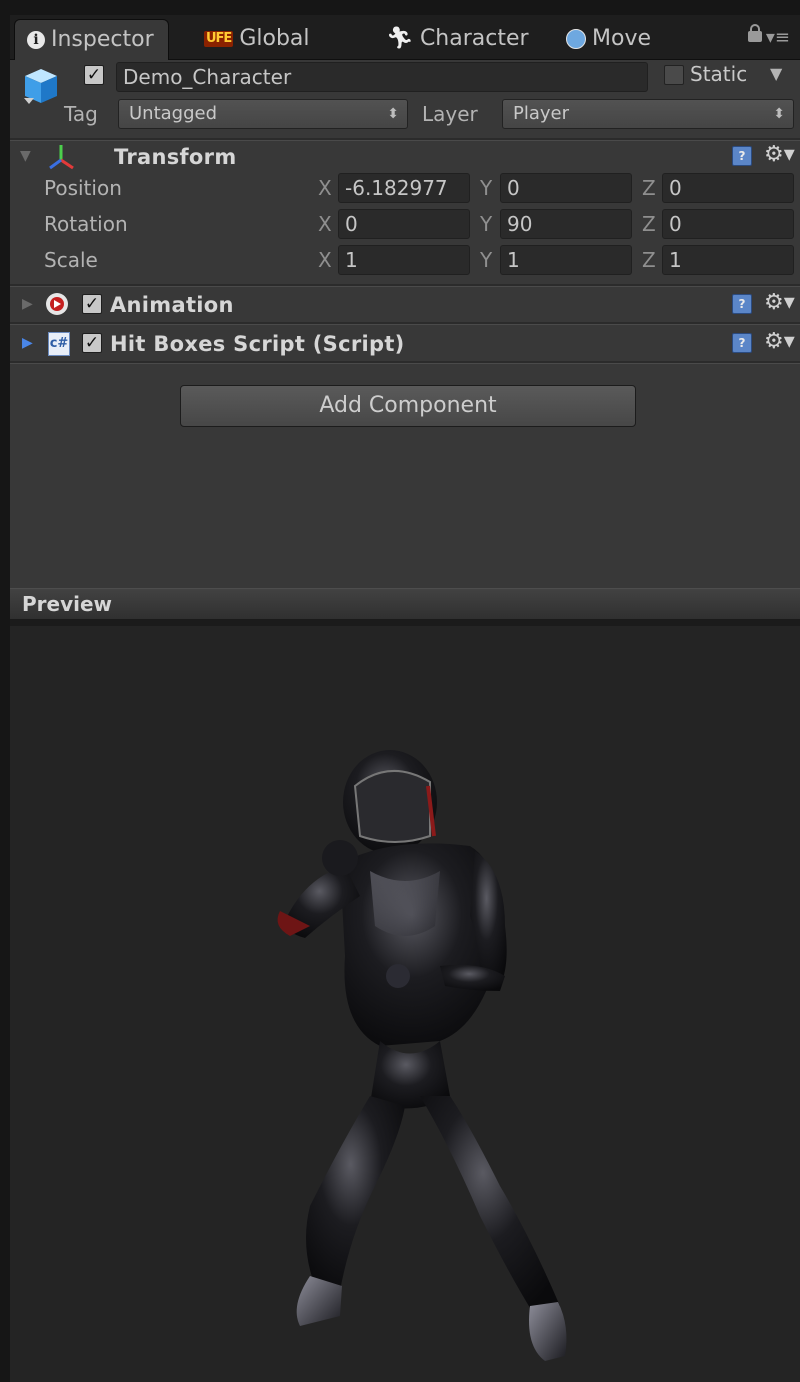 The image size is (800, 1382). Describe the element at coordinates (541, 113) in the screenshot. I see `layer-value: Player` at that location.